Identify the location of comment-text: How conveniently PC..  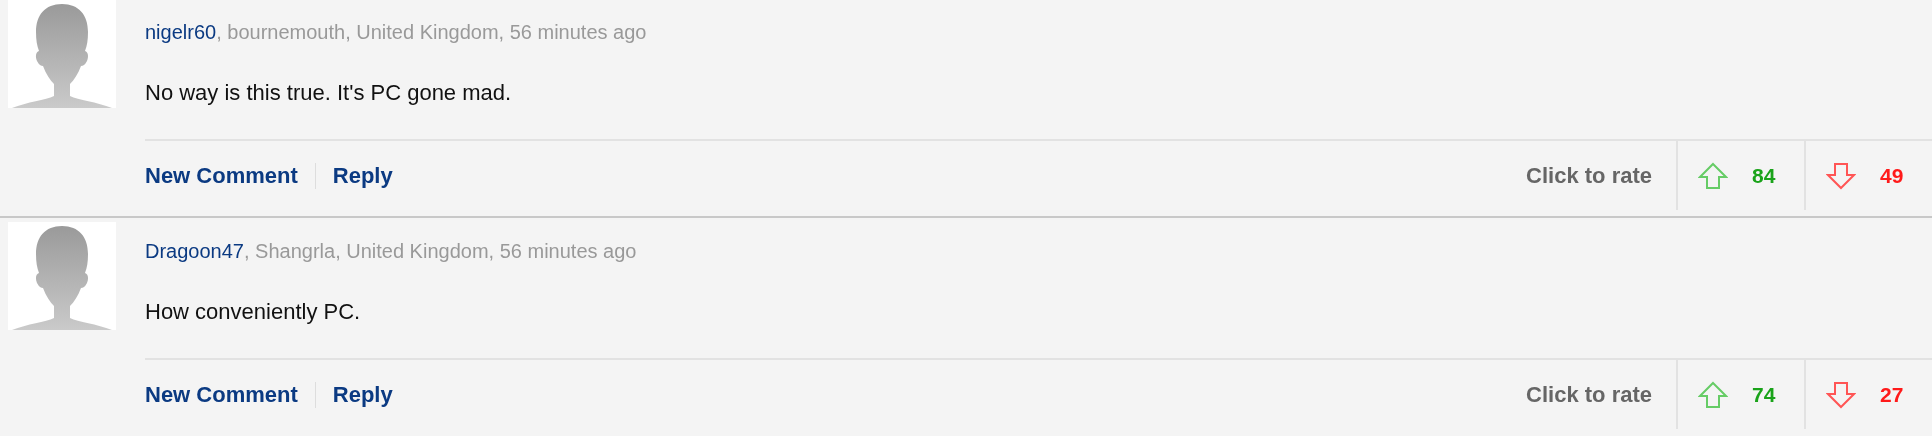
(253, 312).